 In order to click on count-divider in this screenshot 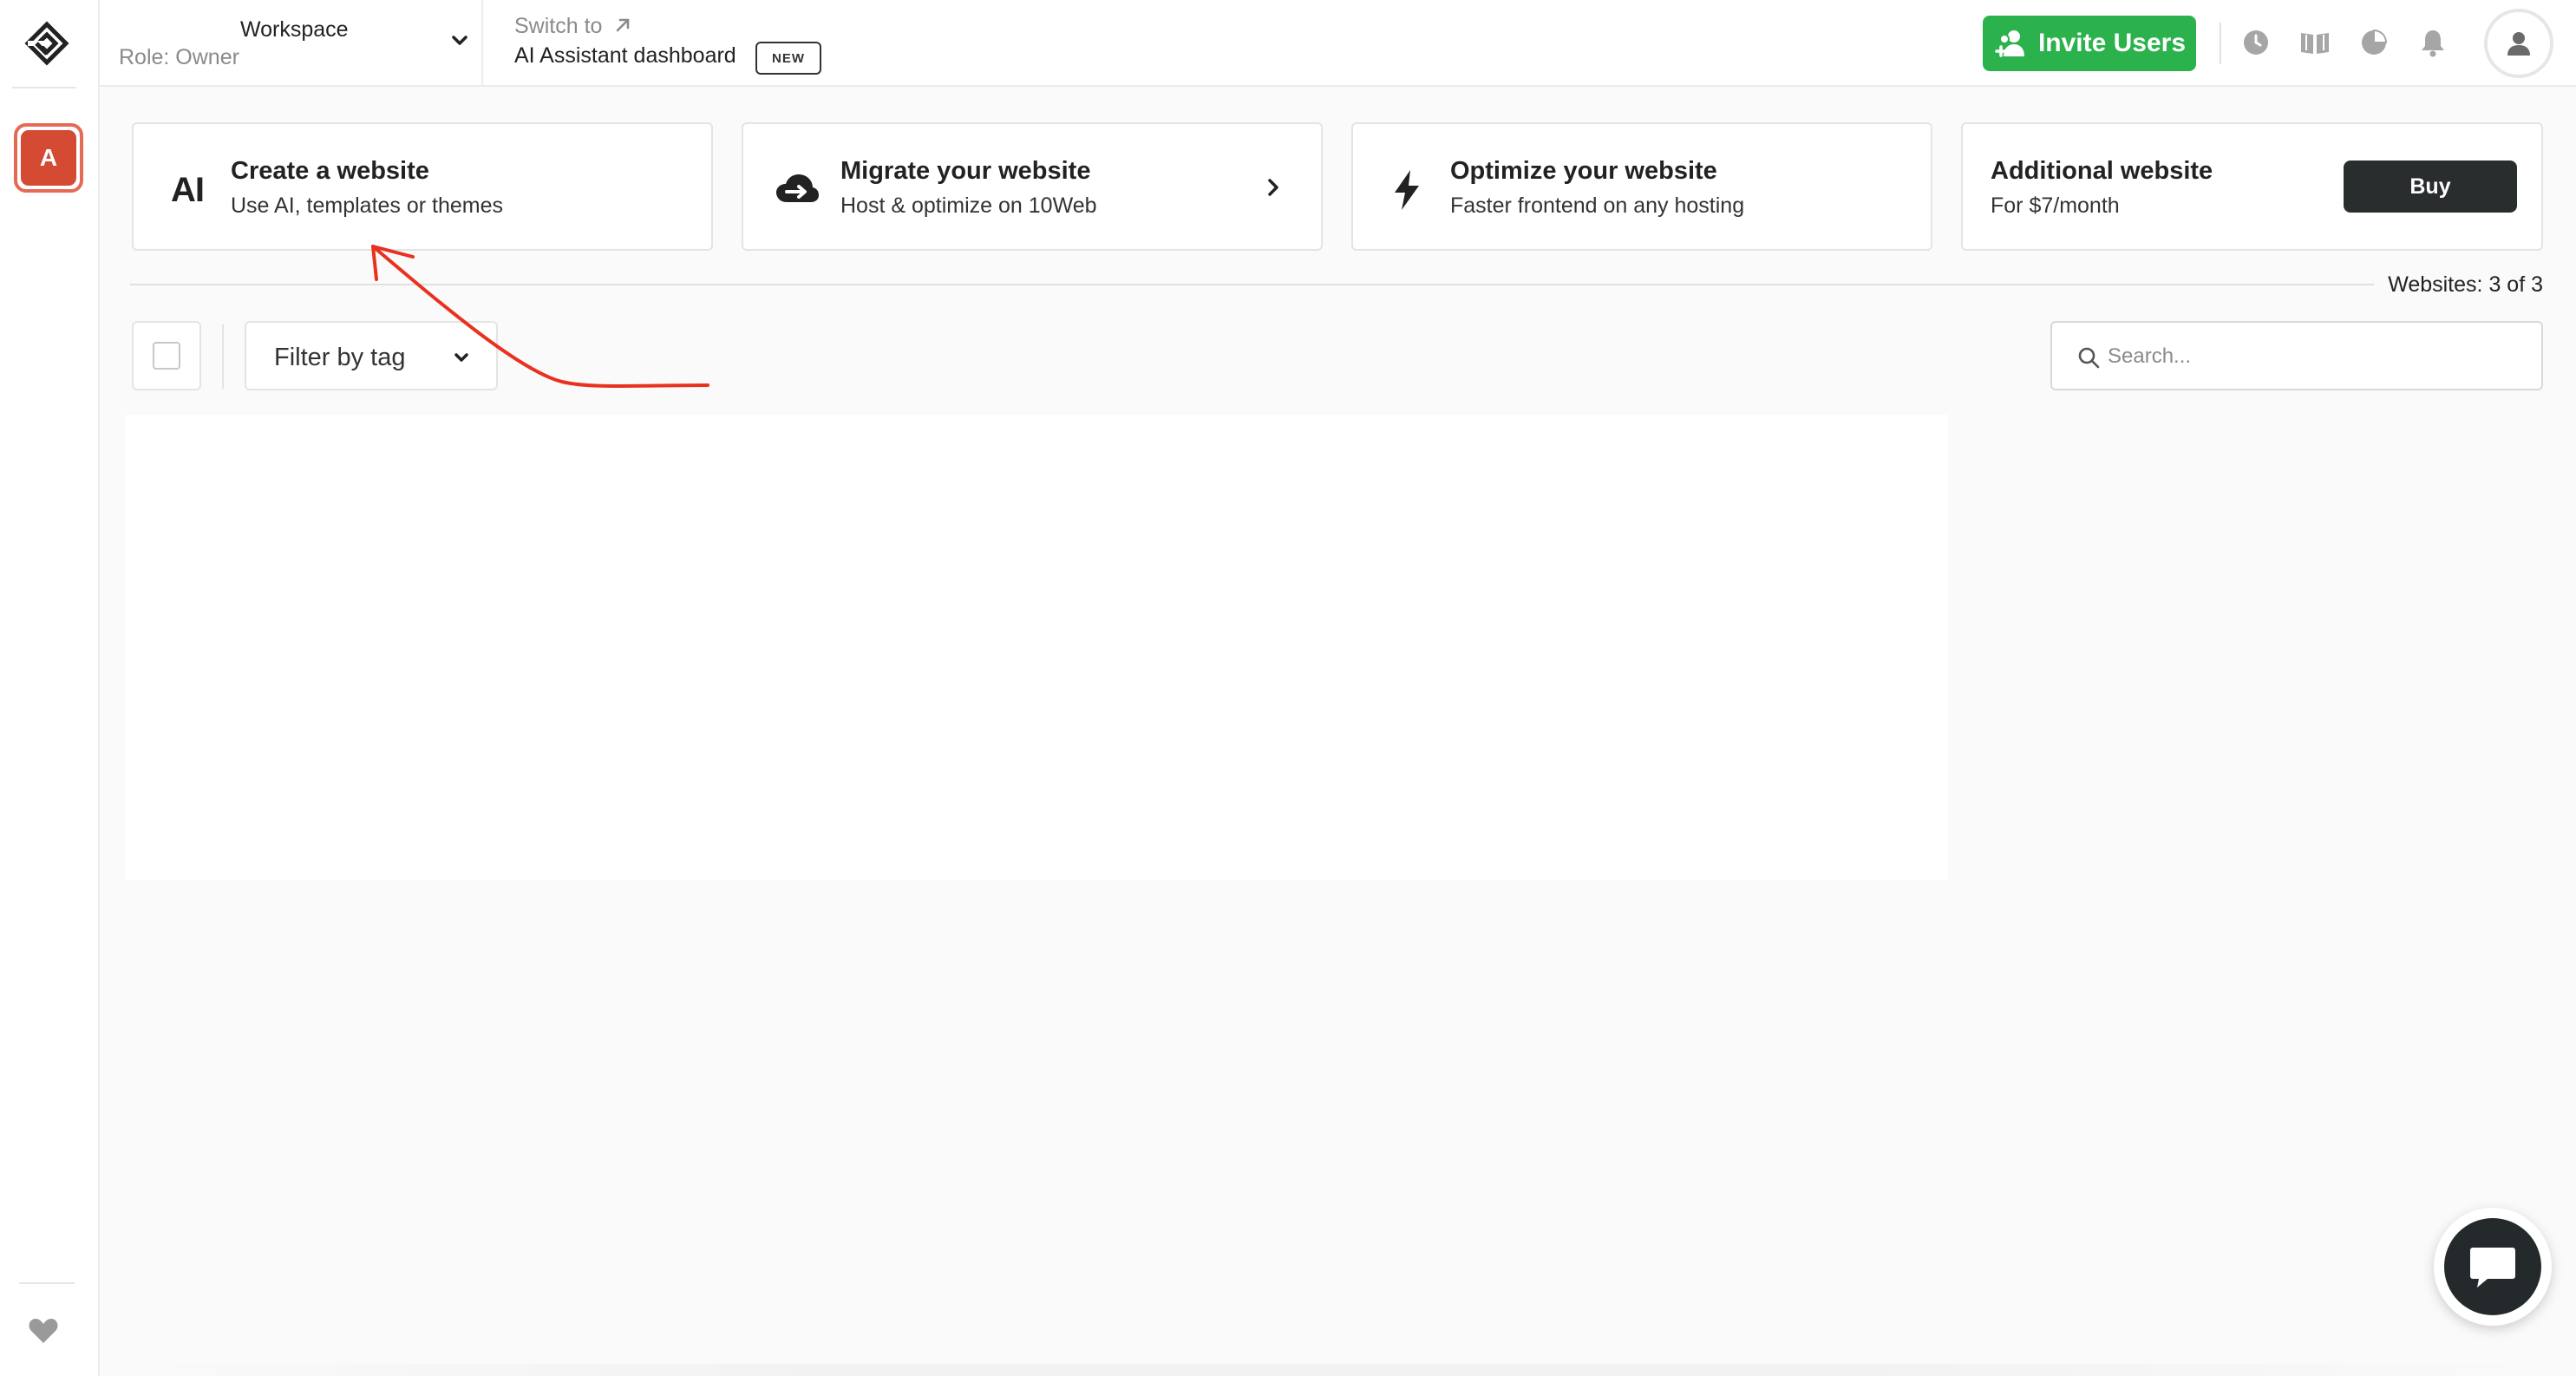, I will do `click(1252, 284)`.